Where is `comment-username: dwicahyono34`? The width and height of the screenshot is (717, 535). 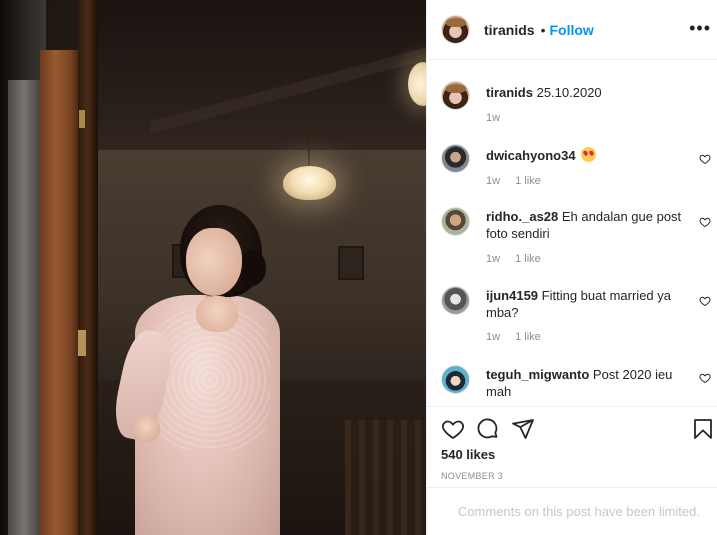 comment-username: dwicahyono34 is located at coordinates (531, 155).